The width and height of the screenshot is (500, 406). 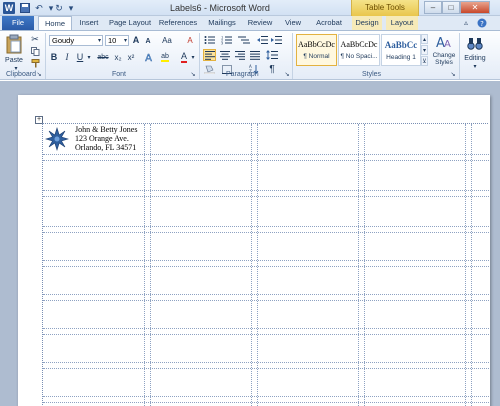 I want to click on font-color-button: A, so click(x=184, y=57).